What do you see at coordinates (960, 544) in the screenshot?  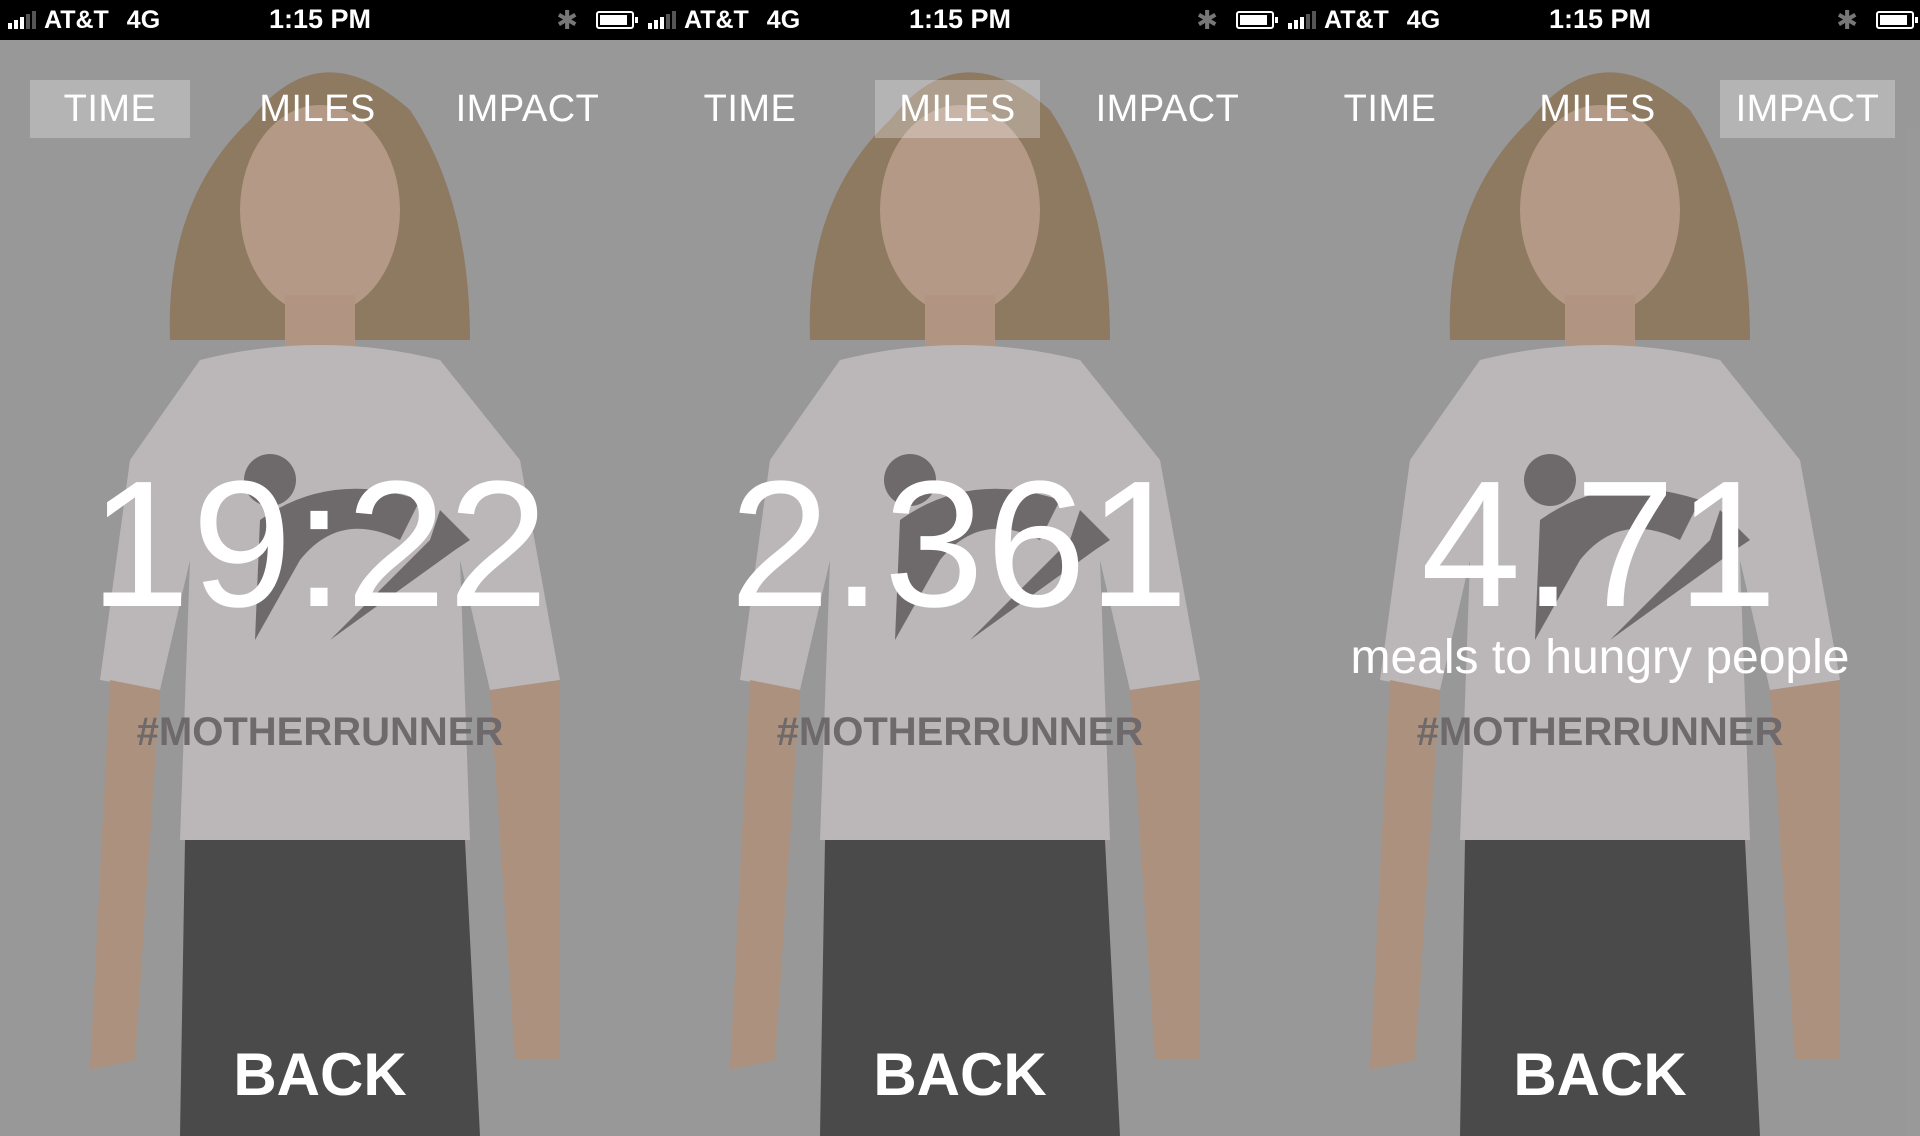 I see `metric-value: 2.361` at bounding box center [960, 544].